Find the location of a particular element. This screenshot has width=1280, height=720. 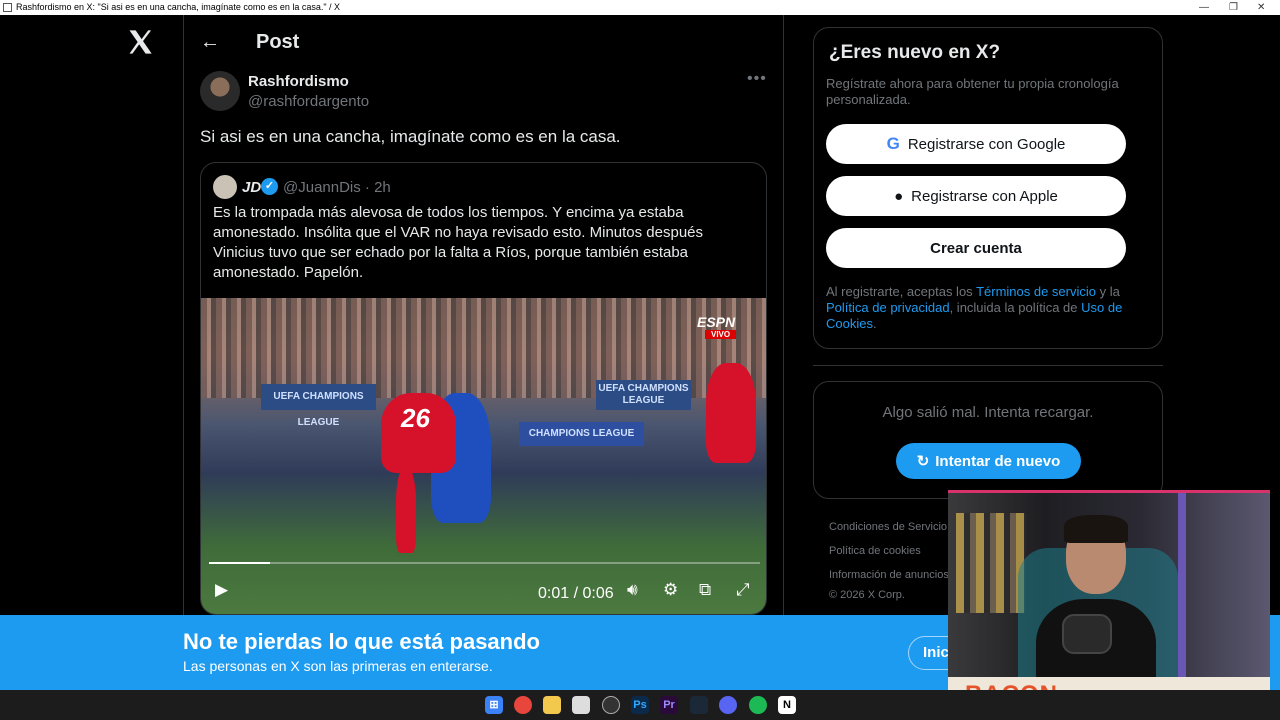

avatar is located at coordinates (220, 91).